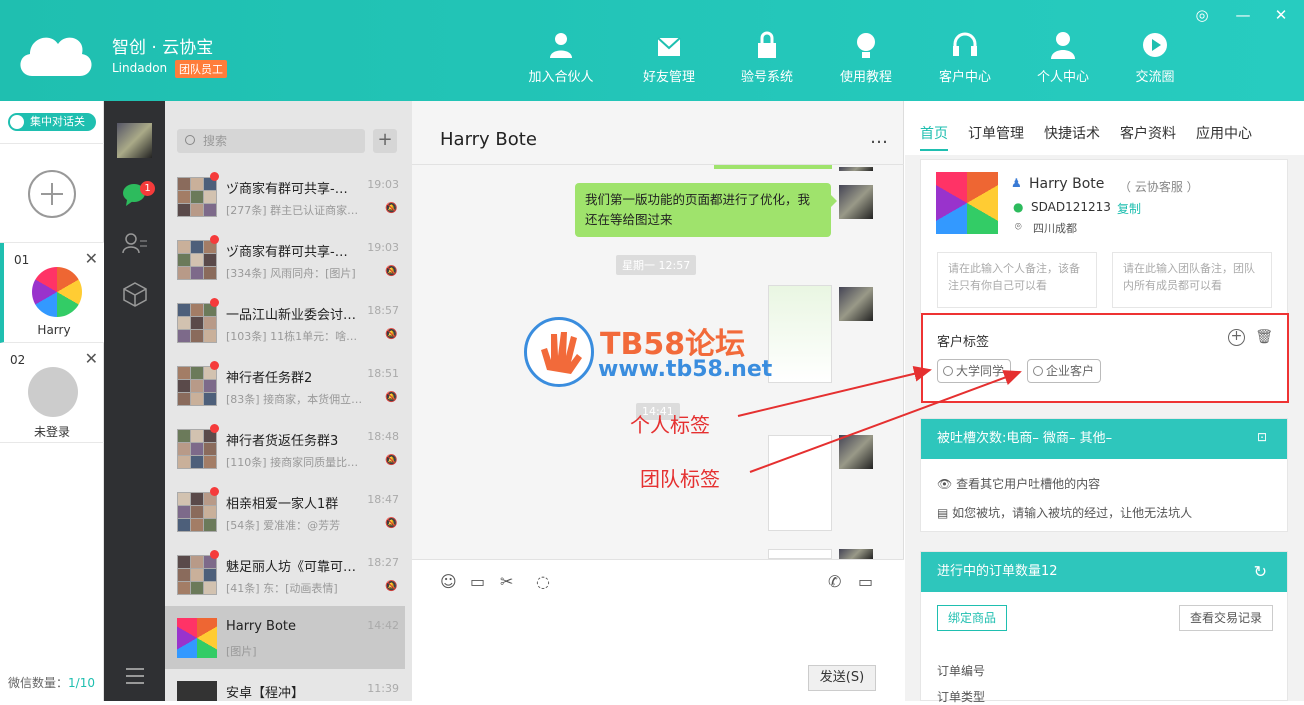 Image resolution: width=1304 pixels, height=705 pixels. I want to click on add-account-button, so click(52, 193).